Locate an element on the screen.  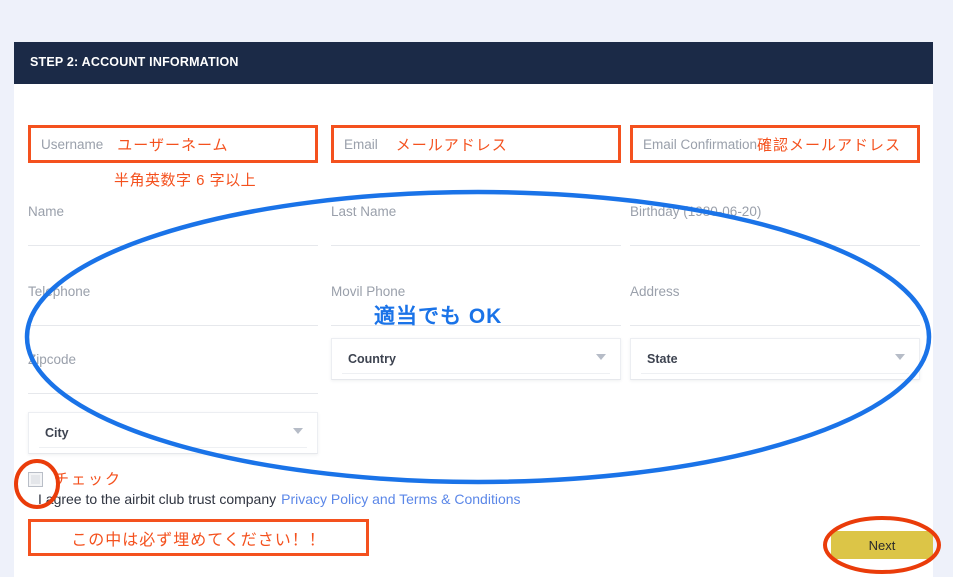
movil-phone-label: Movil Phone is located at coordinates (368, 291).